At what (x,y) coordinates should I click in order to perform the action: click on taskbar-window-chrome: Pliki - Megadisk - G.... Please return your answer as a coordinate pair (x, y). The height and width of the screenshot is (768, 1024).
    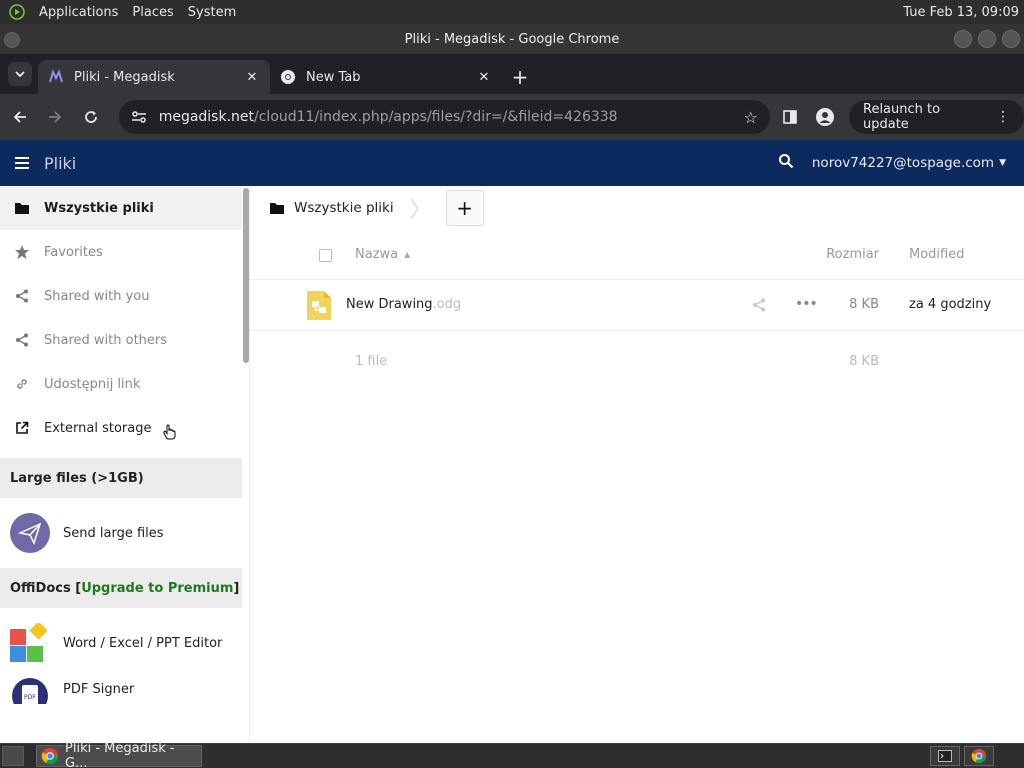
    Looking at the image, I should click on (119, 754).